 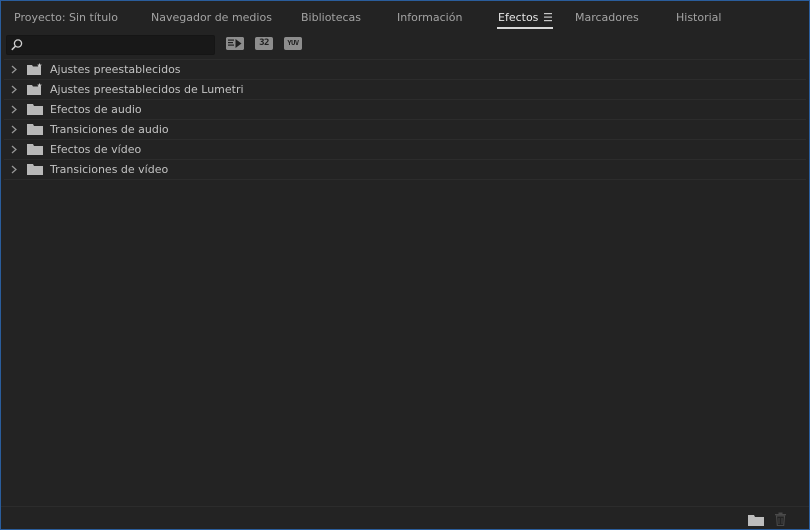 What do you see at coordinates (405, 169) in the screenshot?
I see `list-item: Transiciones de vídeo` at bounding box center [405, 169].